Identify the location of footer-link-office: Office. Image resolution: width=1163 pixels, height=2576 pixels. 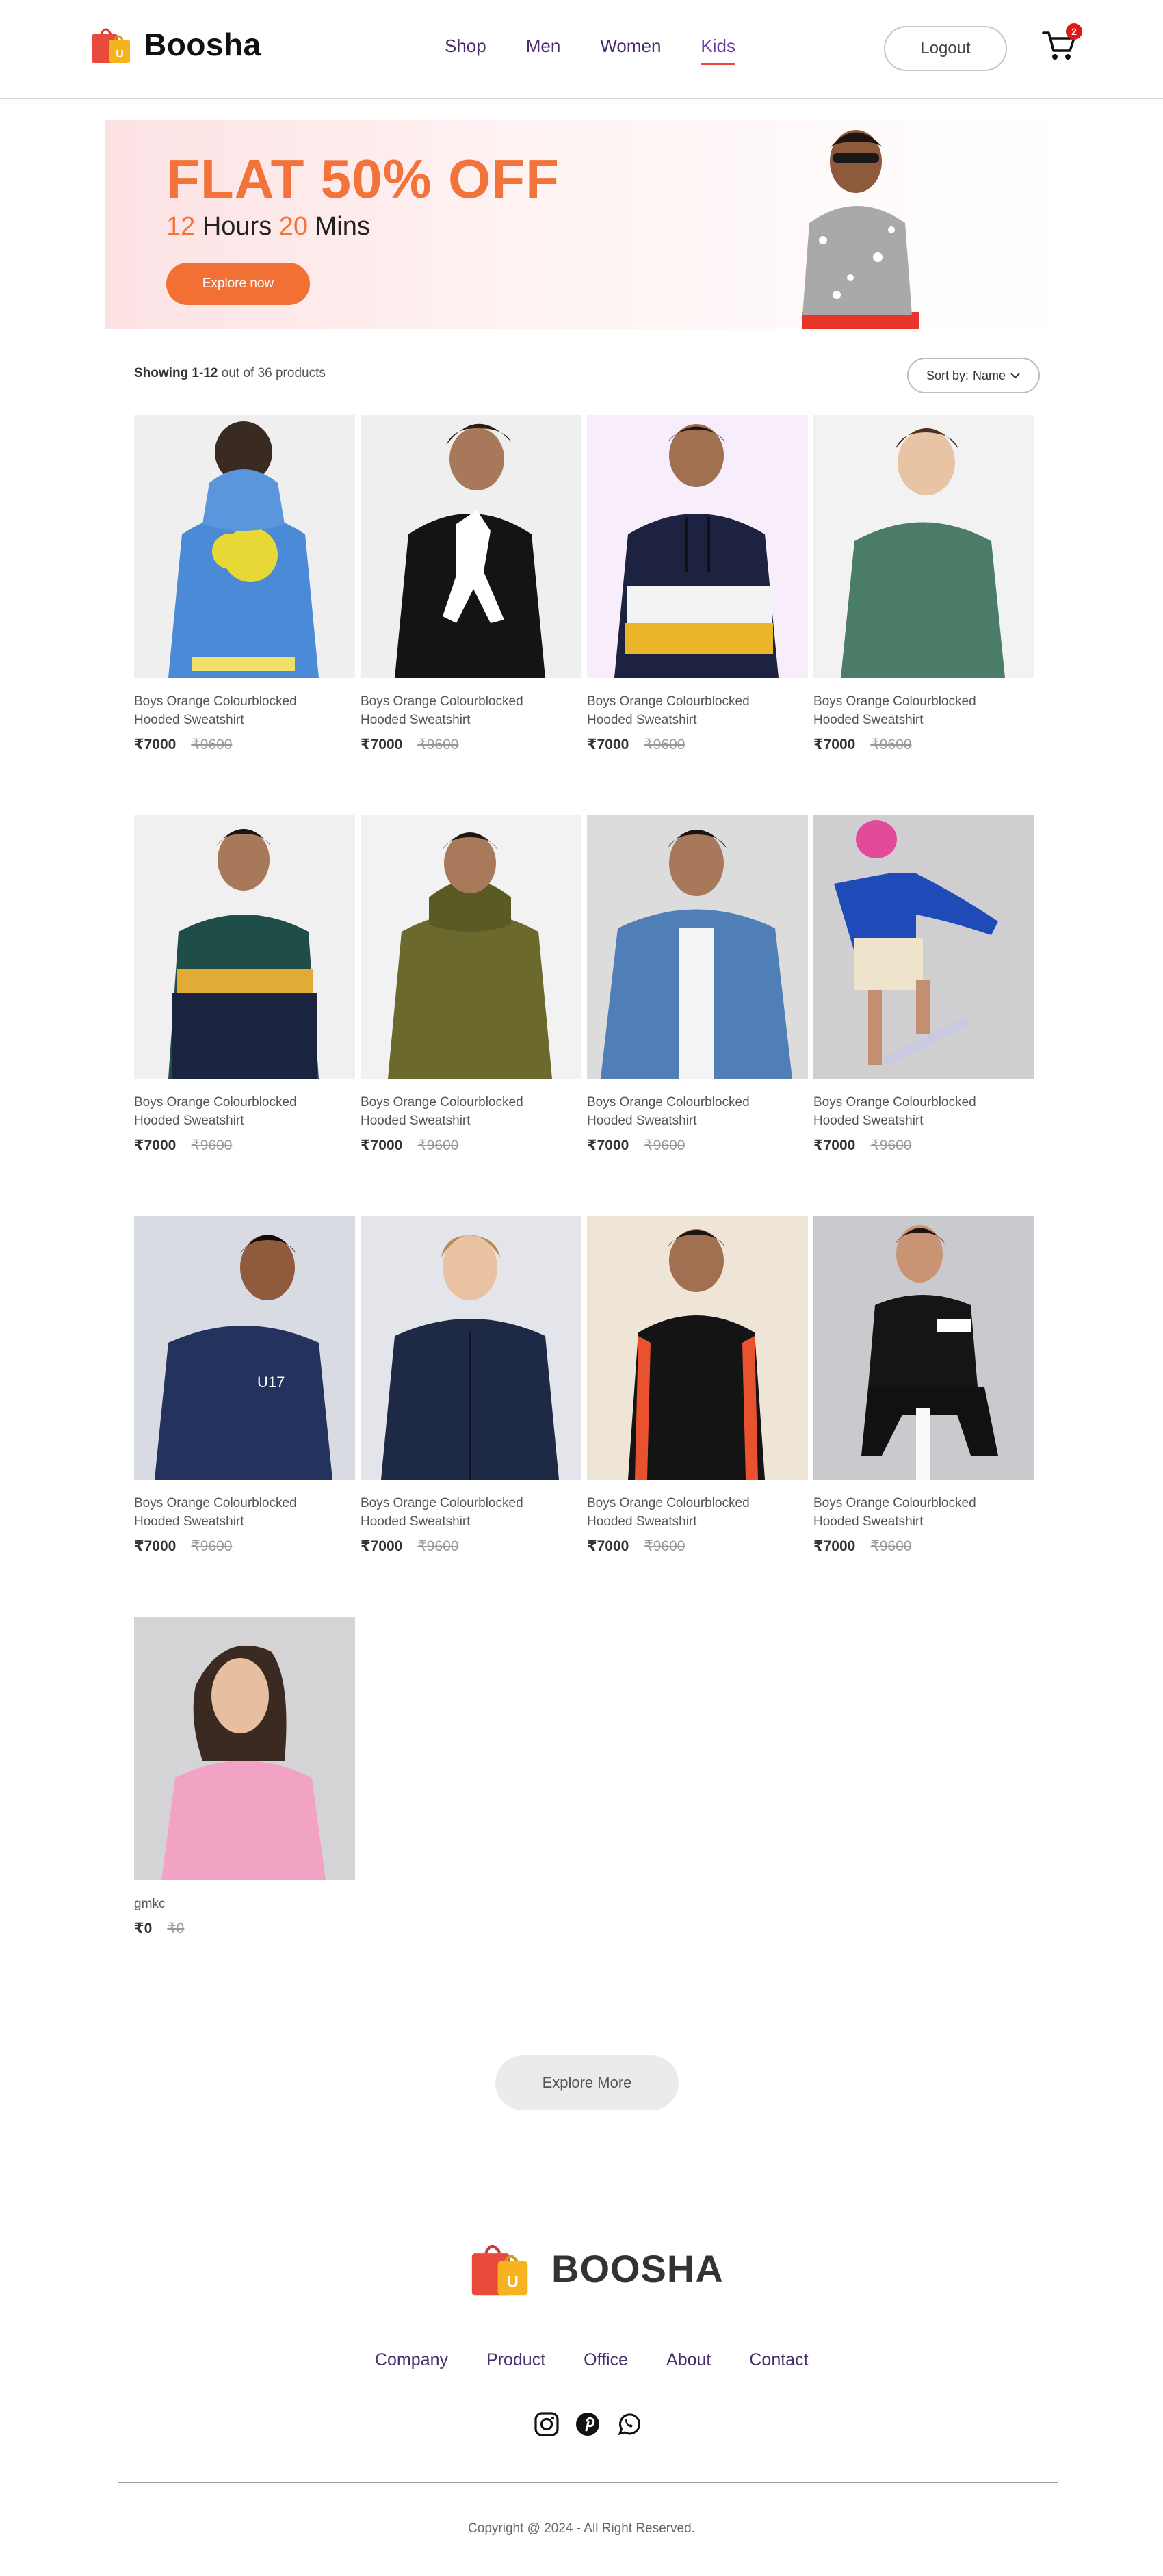
(606, 2360).